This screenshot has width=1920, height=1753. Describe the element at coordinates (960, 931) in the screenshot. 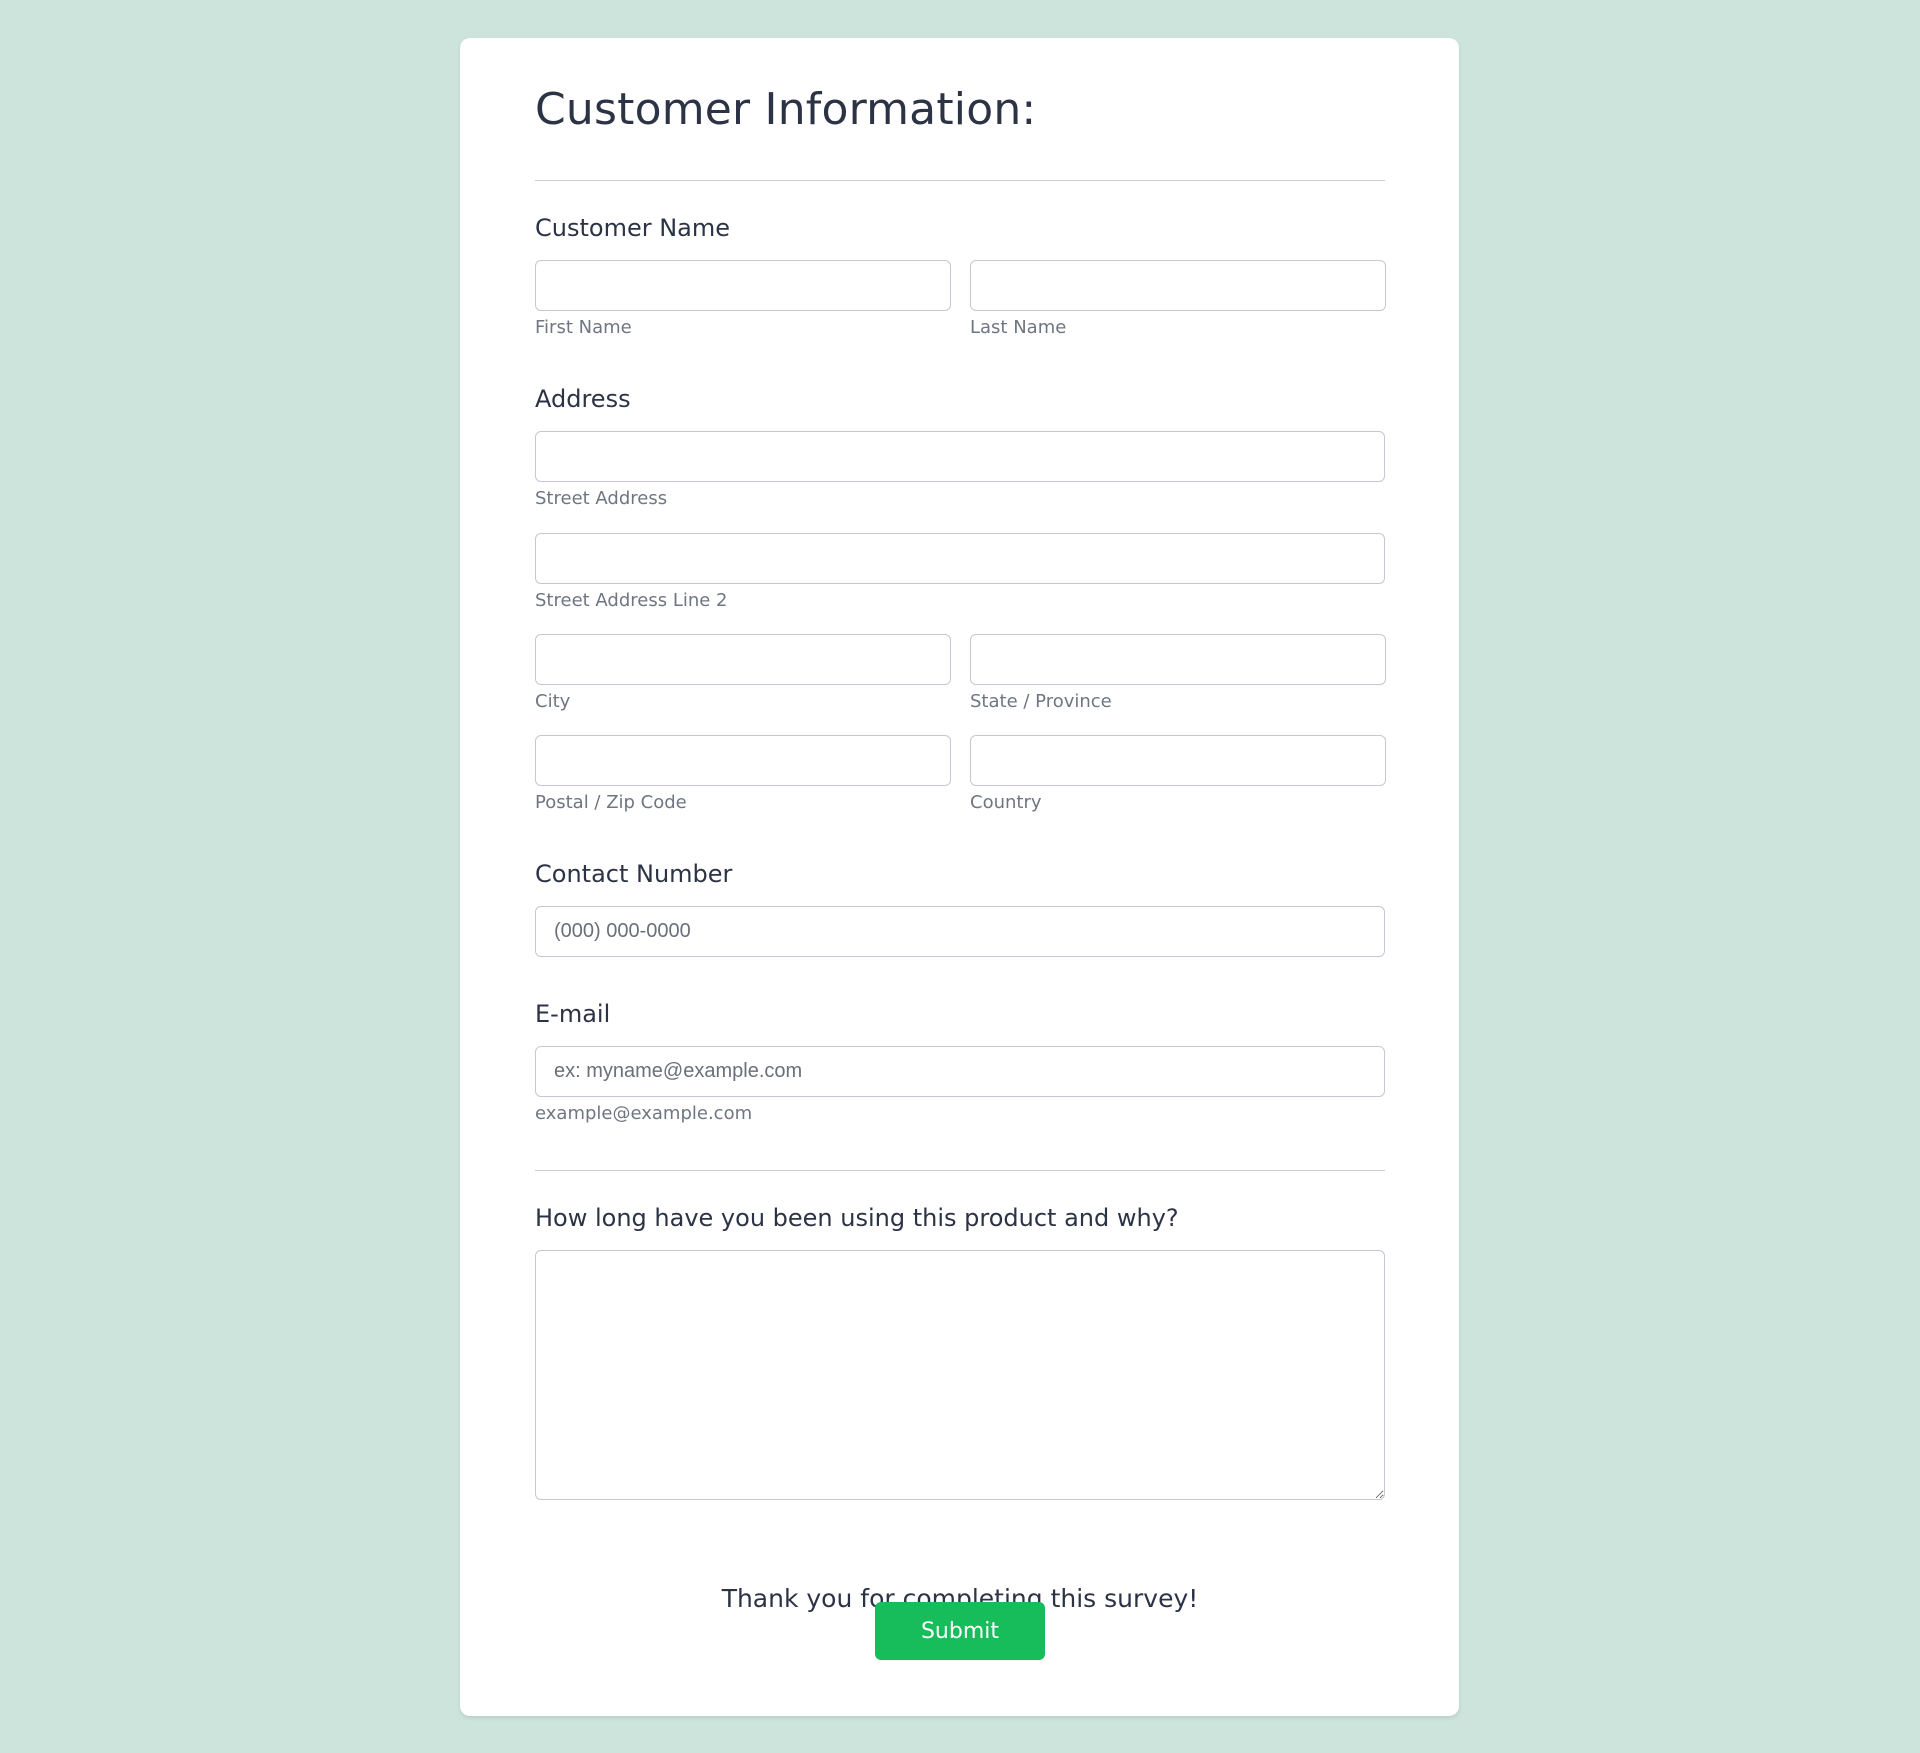

I see `contact-number-input` at that location.